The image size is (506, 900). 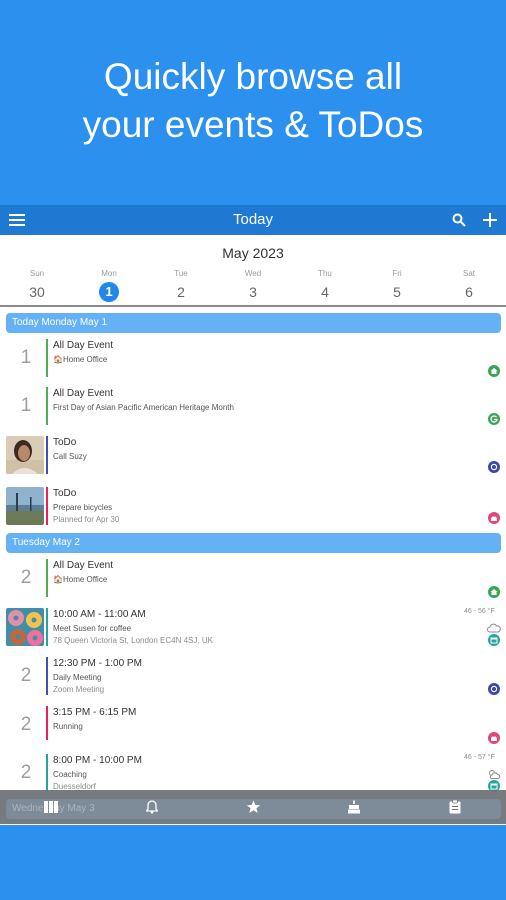 What do you see at coordinates (37, 292) in the screenshot?
I see `day-number: 30` at bounding box center [37, 292].